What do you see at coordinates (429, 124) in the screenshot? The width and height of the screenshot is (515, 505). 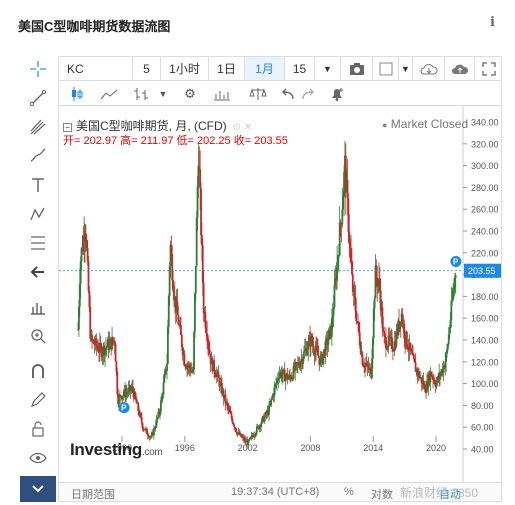 I see `market-status-text: Market Closed` at bounding box center [429, 124].